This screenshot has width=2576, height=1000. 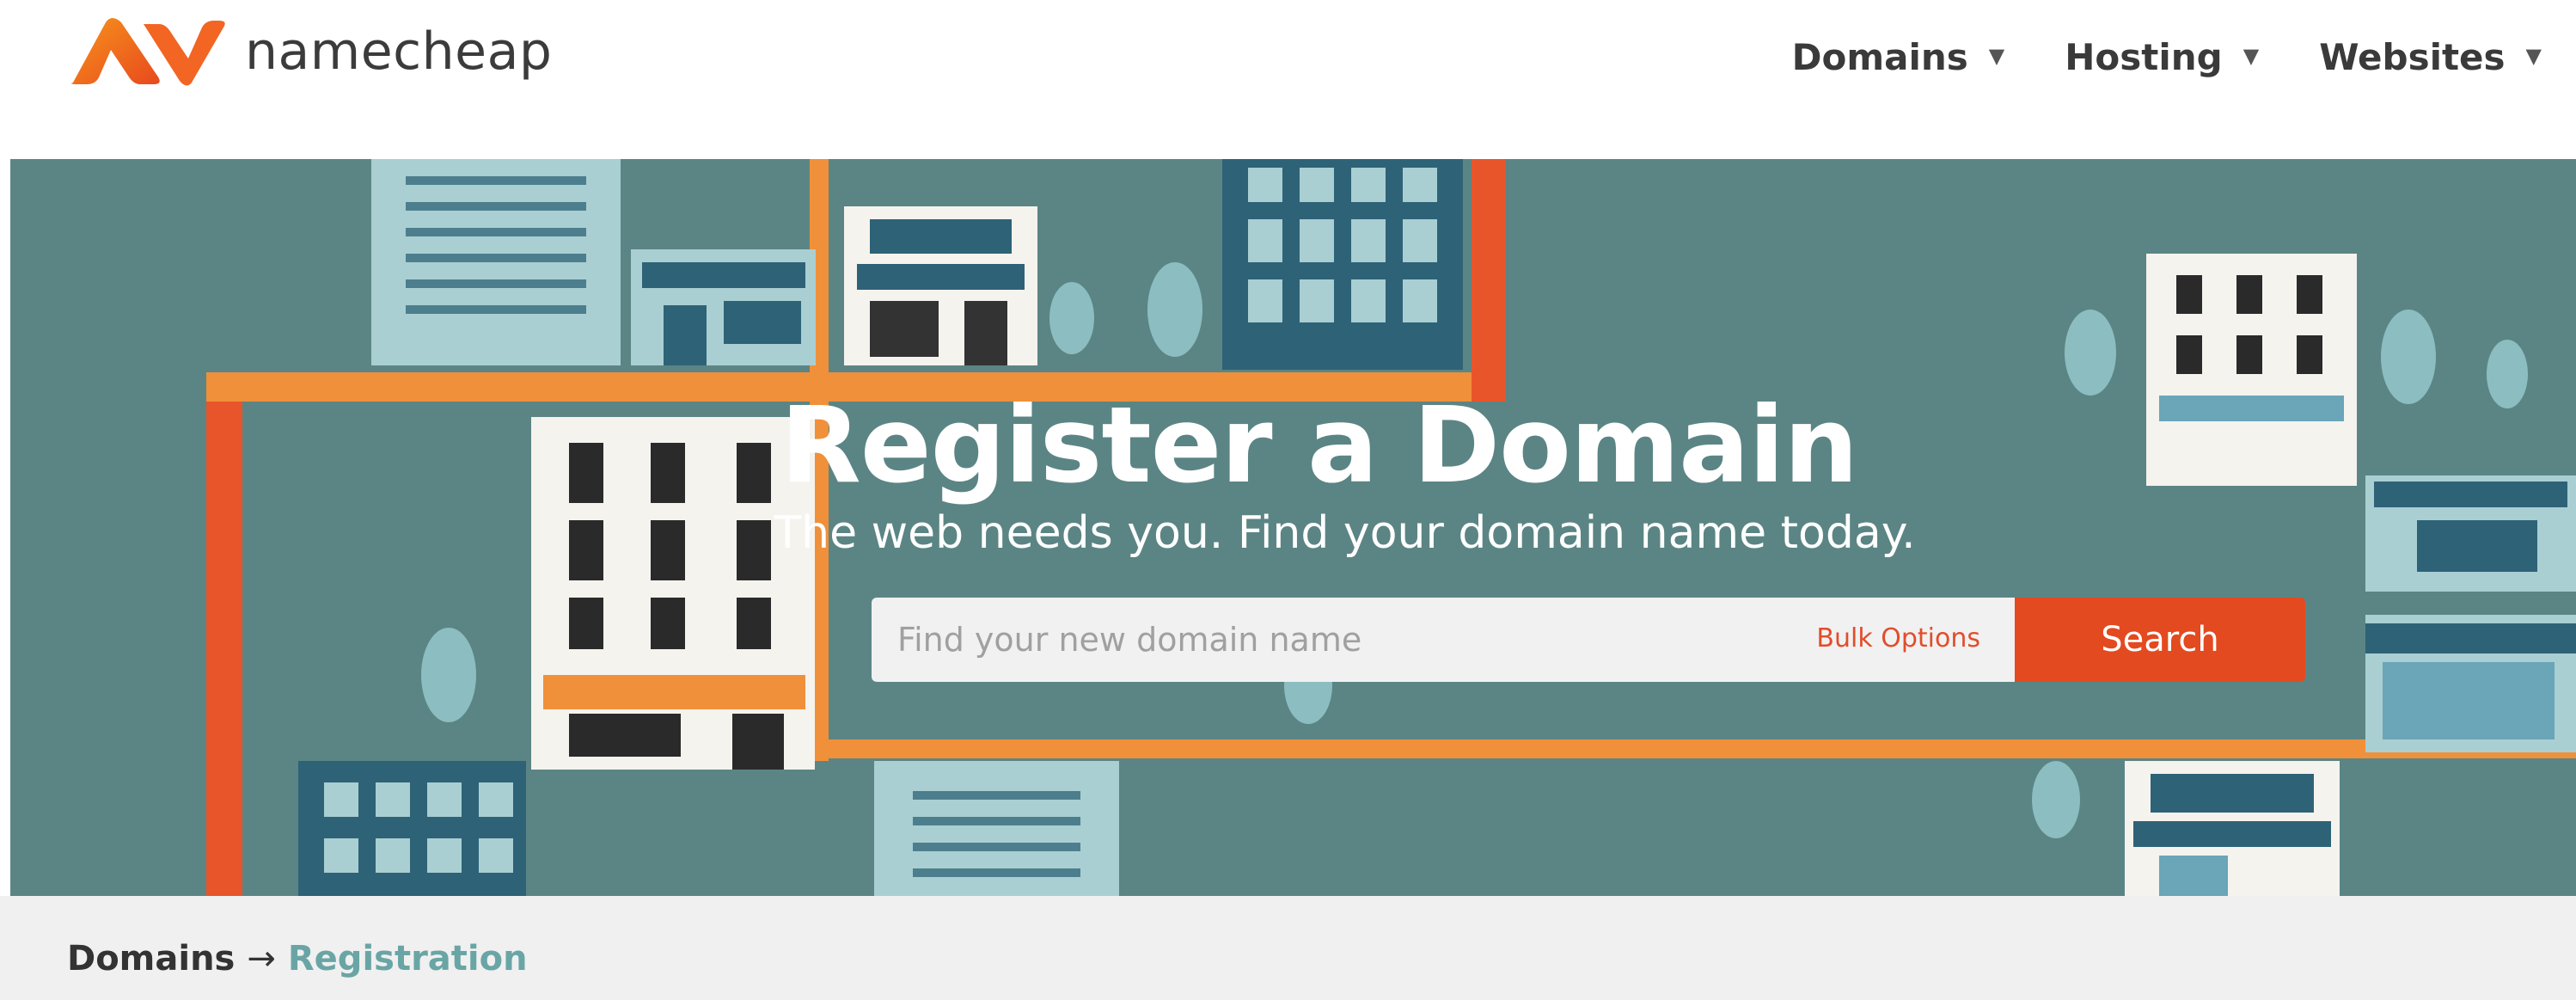 I want to click on hero-title: Register a Domain, so click(x=1319, y=445).